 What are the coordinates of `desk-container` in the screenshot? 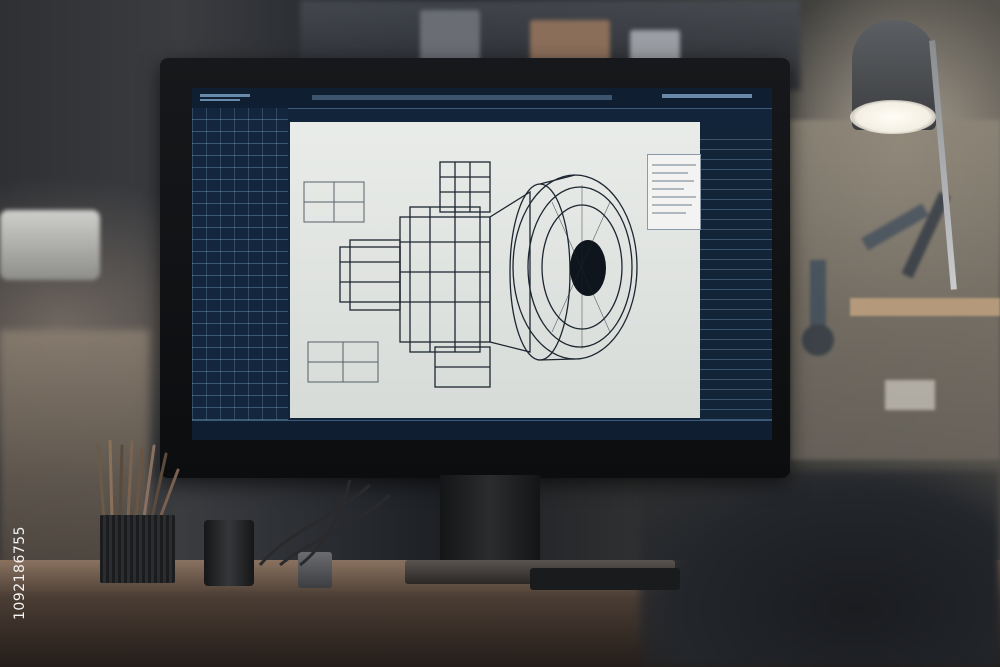 It's located at (229, 553).